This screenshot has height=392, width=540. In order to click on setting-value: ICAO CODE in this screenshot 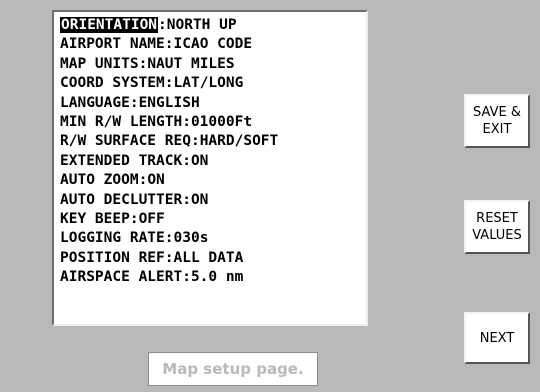, I will do `click(213, 44)`.